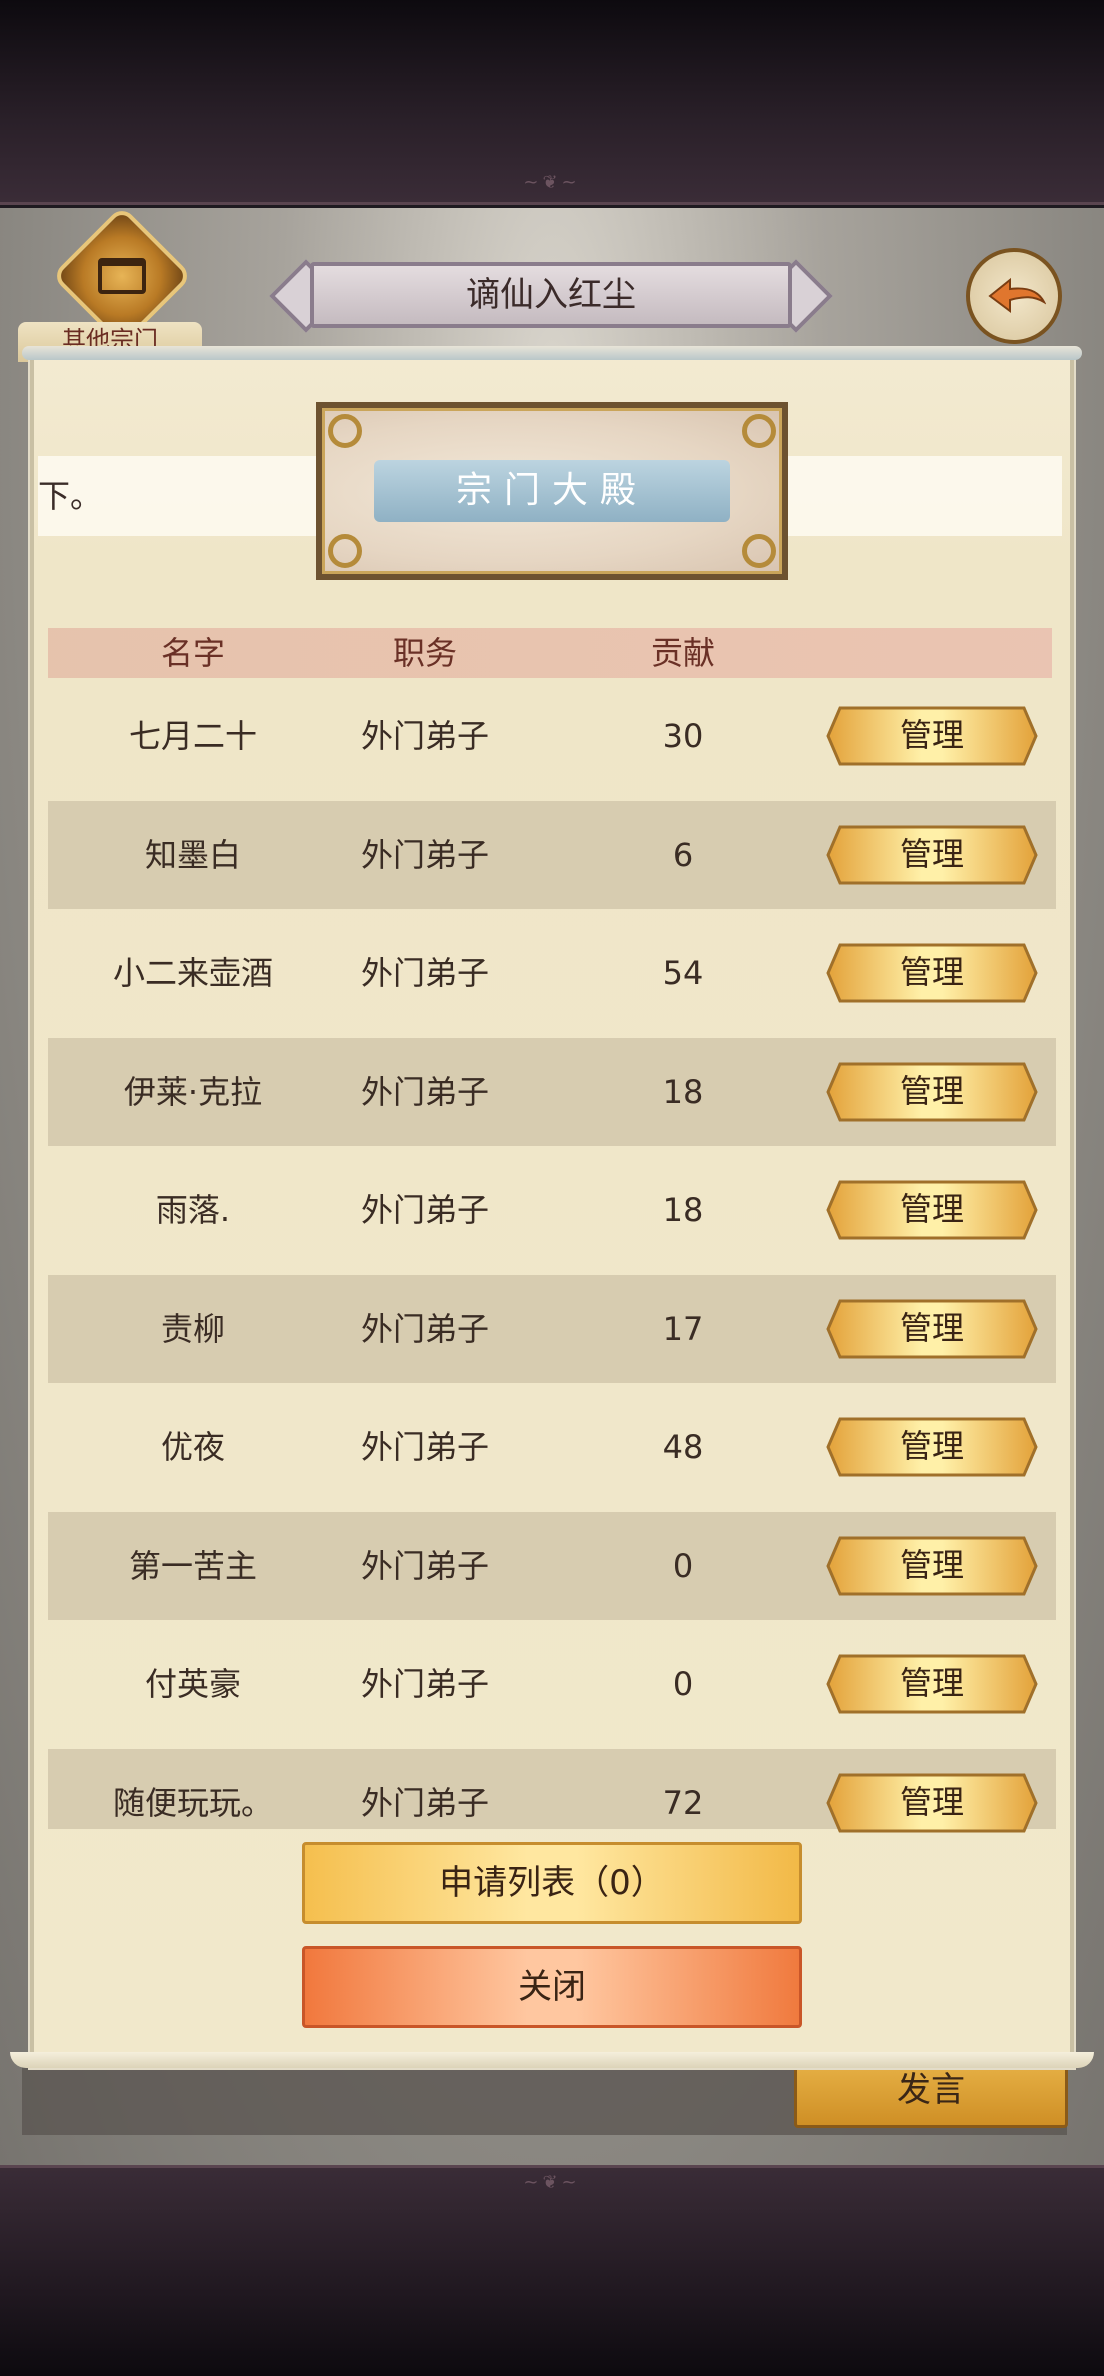 The image size is (1104, 2376). I want to click on member-name: 付英豪, so click(192, 1684).